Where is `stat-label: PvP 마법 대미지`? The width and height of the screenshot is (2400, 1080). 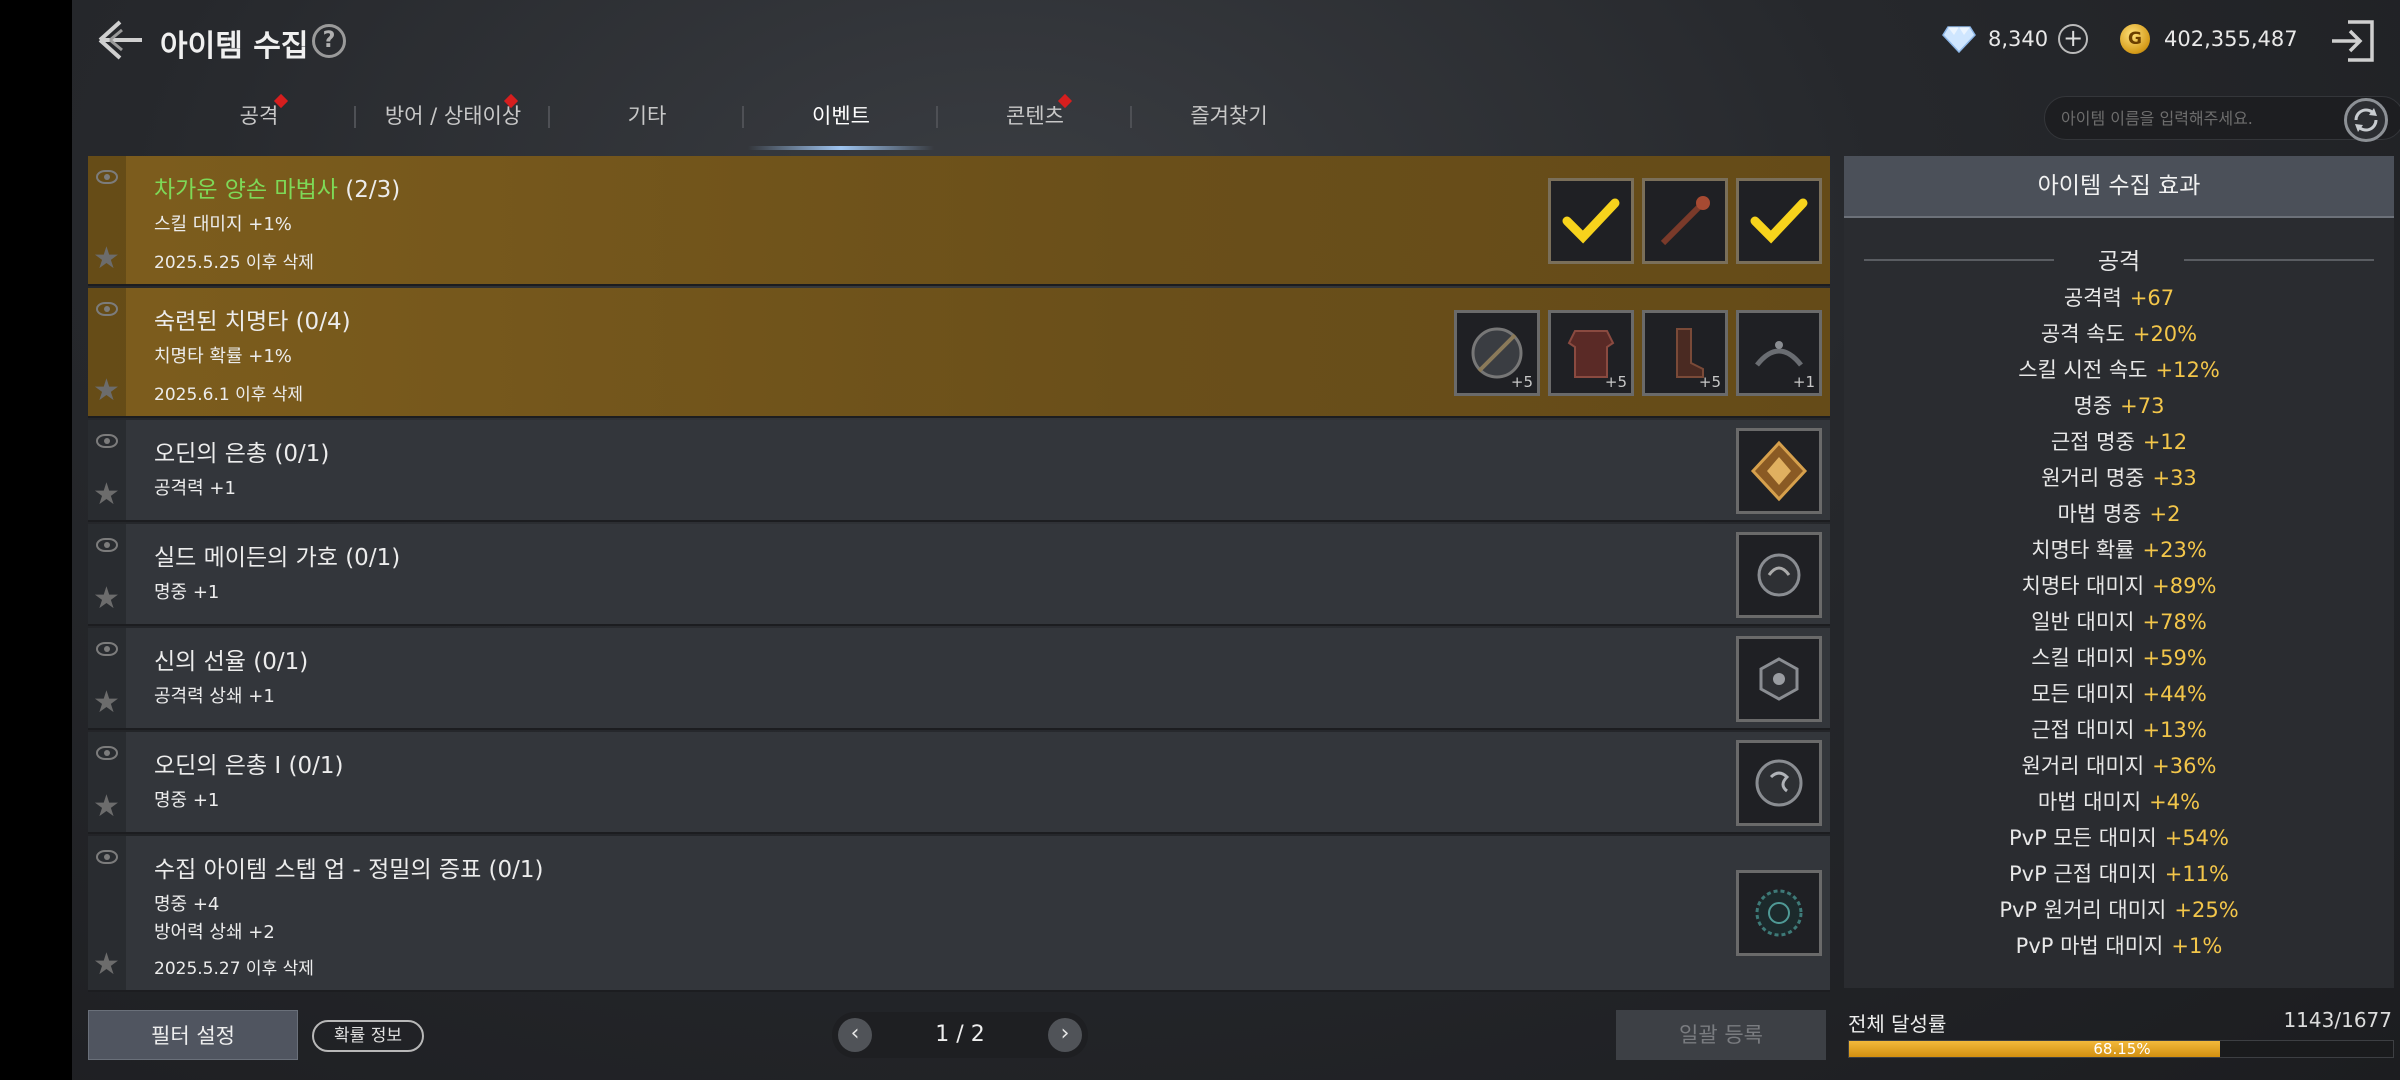 stat-label: PvP 마법 대미지 is located at coordinates (2089, 946).